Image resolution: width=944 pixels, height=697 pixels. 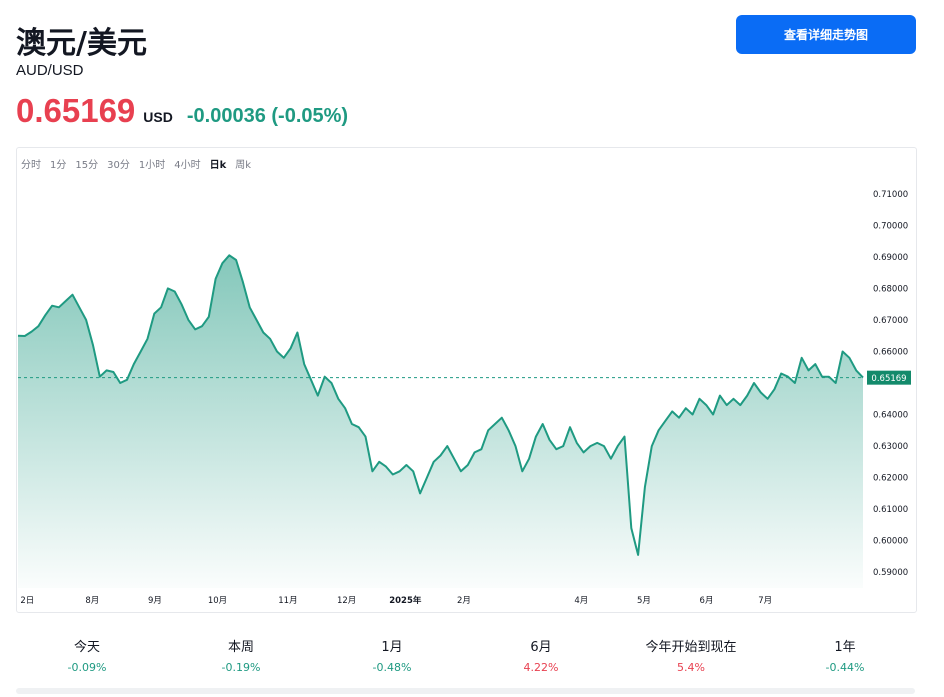 I want to click on x-tick-label: 4月, so click(x=581, y=601).